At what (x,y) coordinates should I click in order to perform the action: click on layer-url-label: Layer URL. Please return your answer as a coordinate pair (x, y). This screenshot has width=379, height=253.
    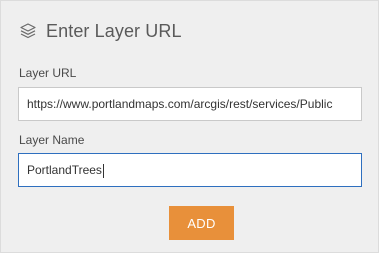
    Looking at the image, I should click on (48, 73).